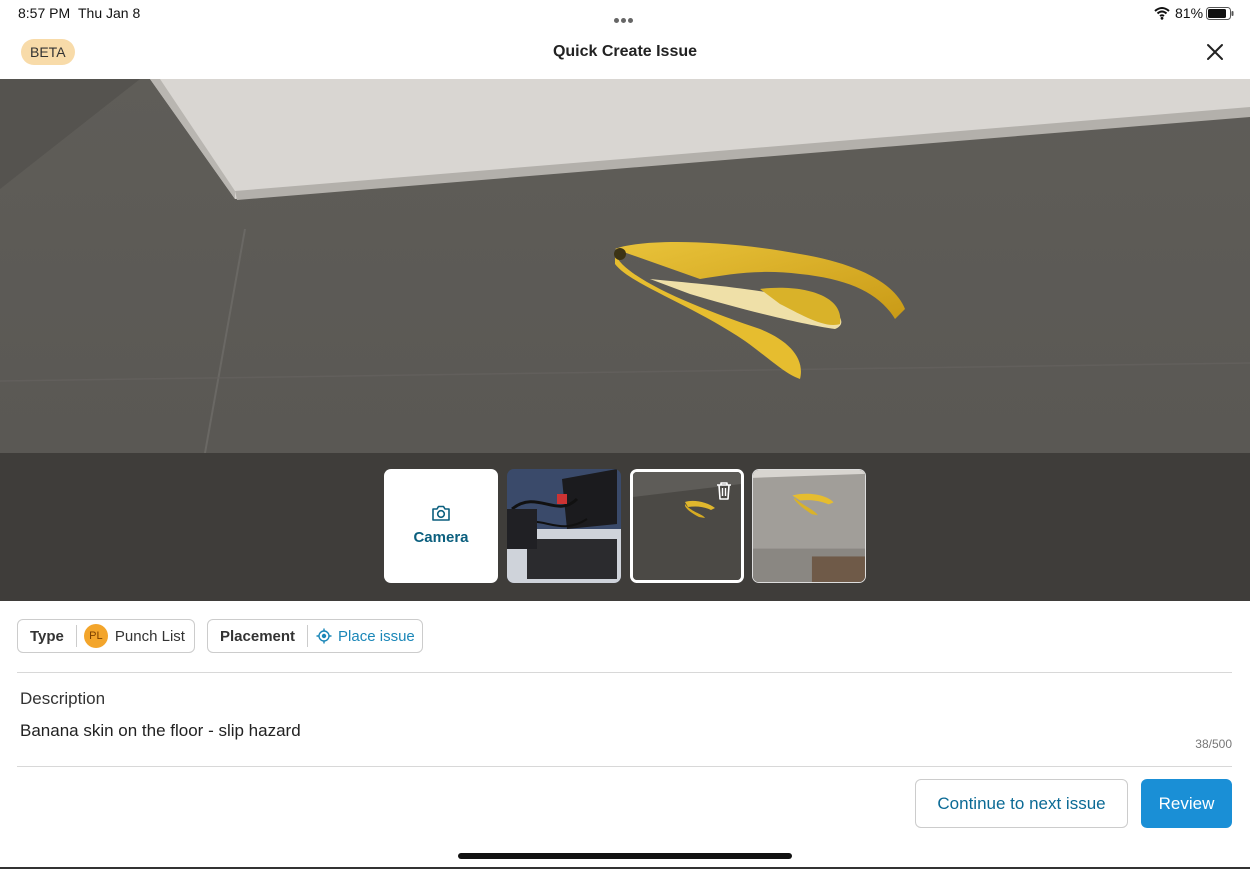  What do you see at coordinates (625, 51) in the screenshot?
I see `page-title: Quick Create Issue` at bounding box center [625, 51].